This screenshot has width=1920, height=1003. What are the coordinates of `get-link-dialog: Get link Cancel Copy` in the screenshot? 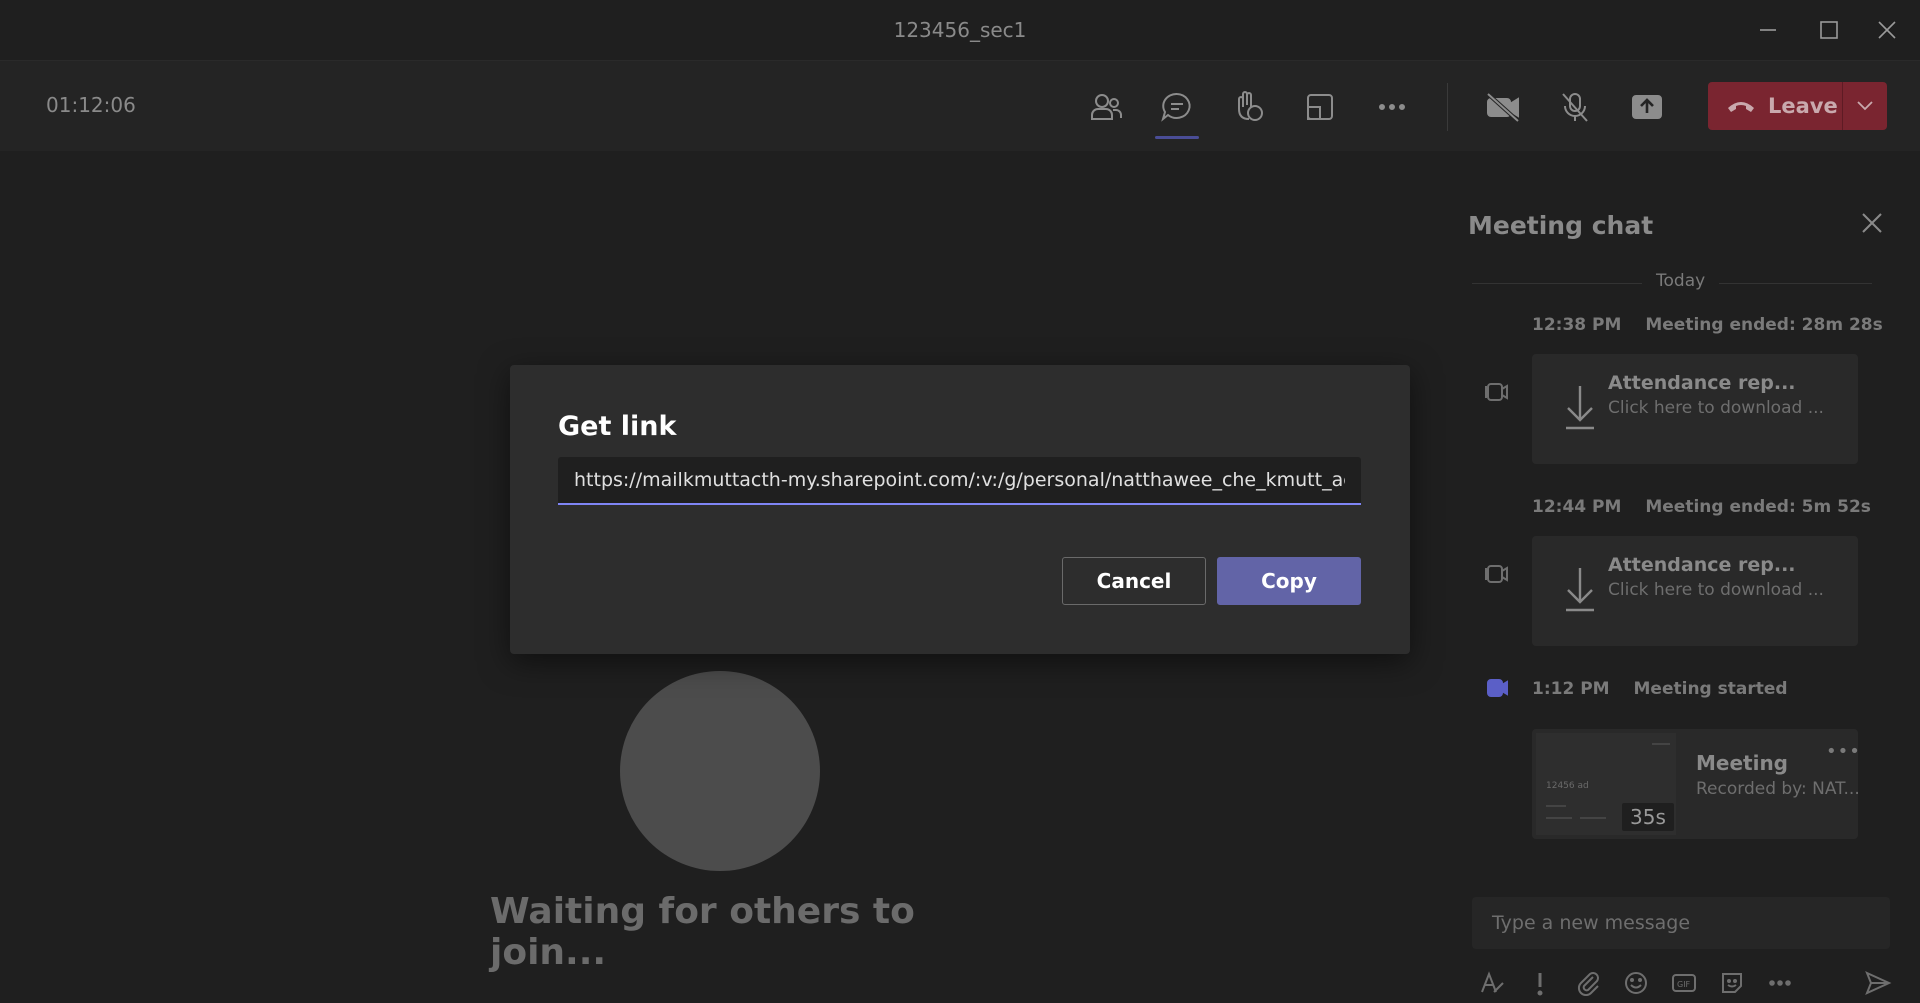 It's located at (960, 509).